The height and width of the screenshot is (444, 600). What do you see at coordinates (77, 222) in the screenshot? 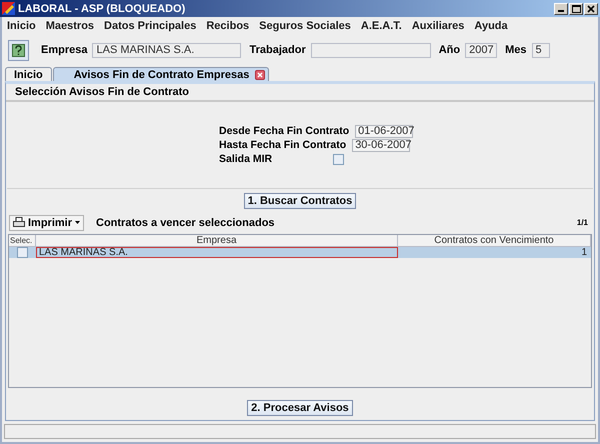
I see `caret-icon` at bounding box center [77, 222].